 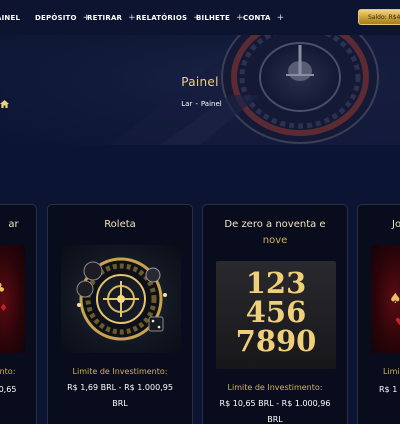 I want to click on nav-item-bilhete: BILHETE +, so click(x=220, y=18).